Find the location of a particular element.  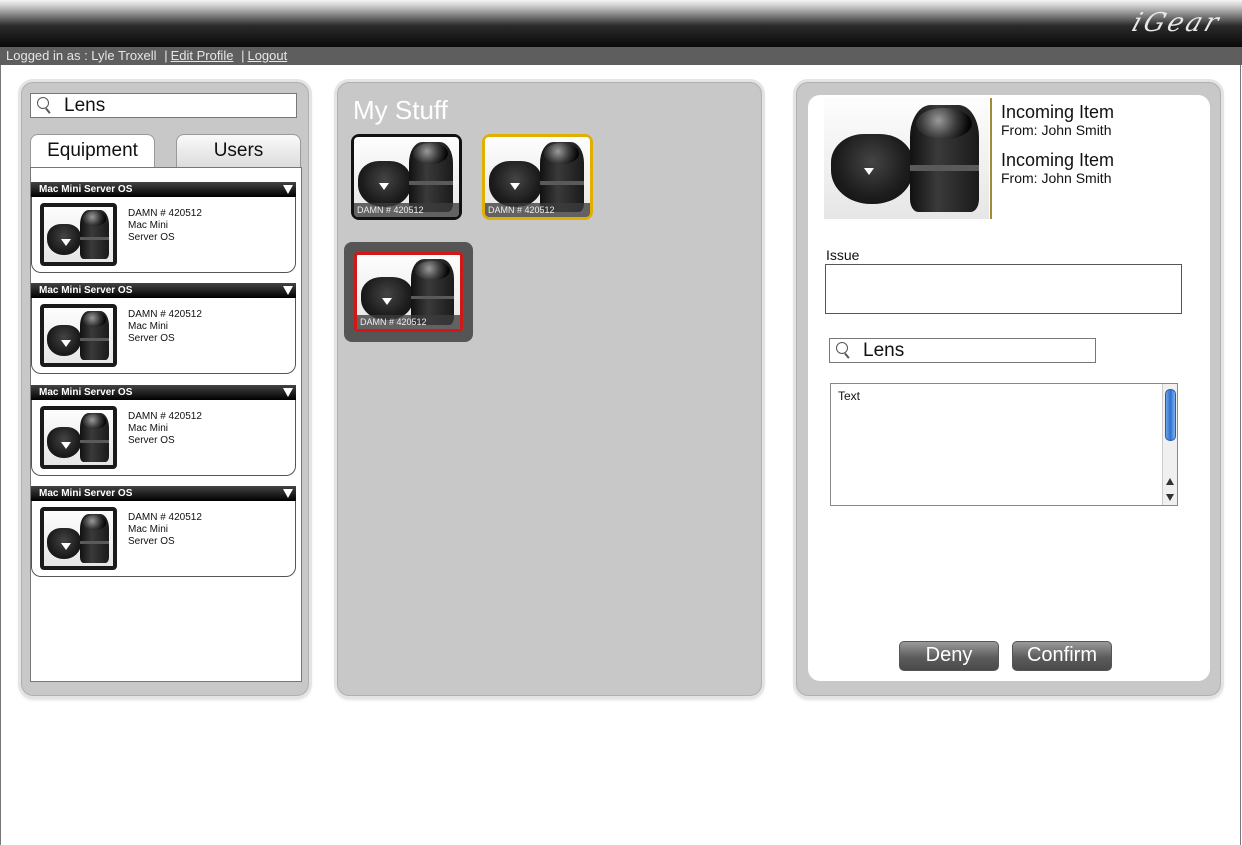

scrollbar is located at coordinates (1169, 444).